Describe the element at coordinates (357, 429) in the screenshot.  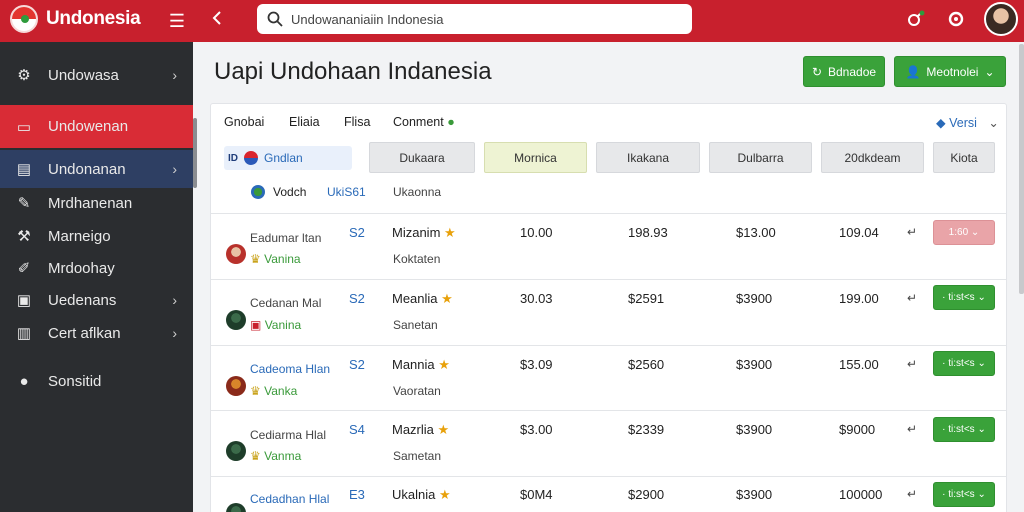
I see `row-code: S4` at that location.